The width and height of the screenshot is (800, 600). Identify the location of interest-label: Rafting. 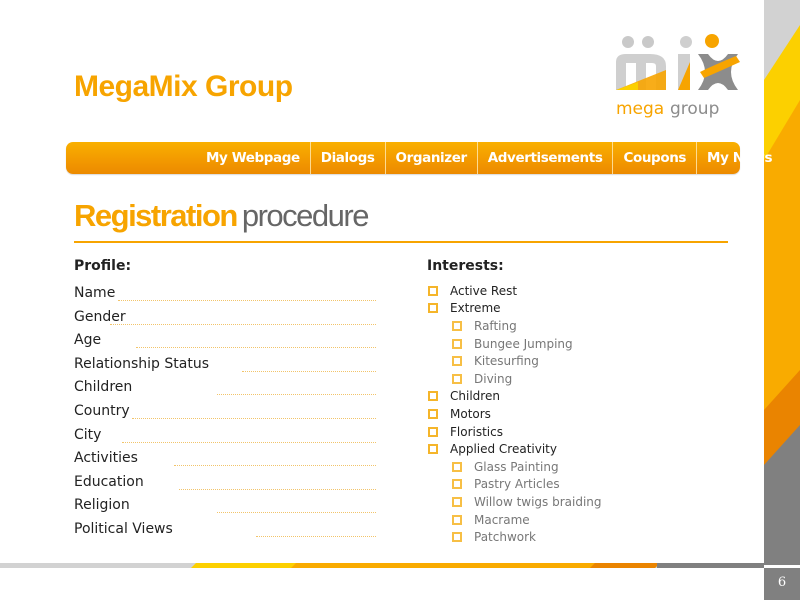
(495, 325).